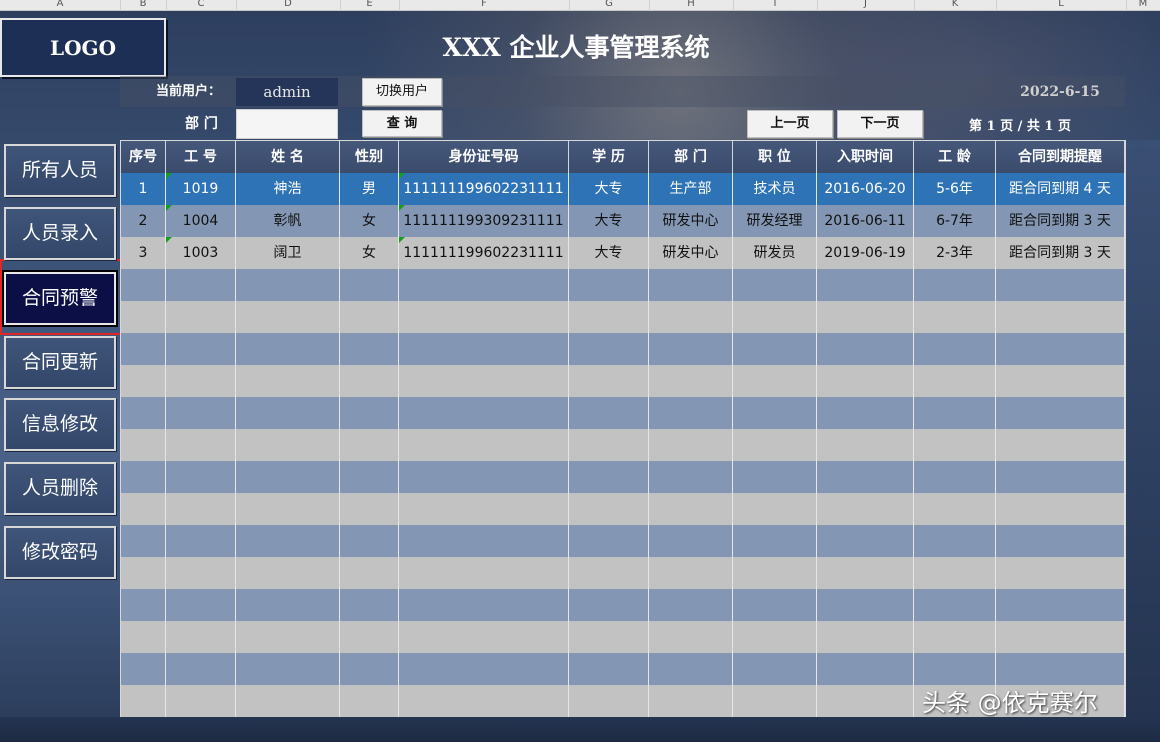 Image resolution: width=1160 pixels, height=742 pixels. I want to click on cell-name: 神浩, so click(288, 189).